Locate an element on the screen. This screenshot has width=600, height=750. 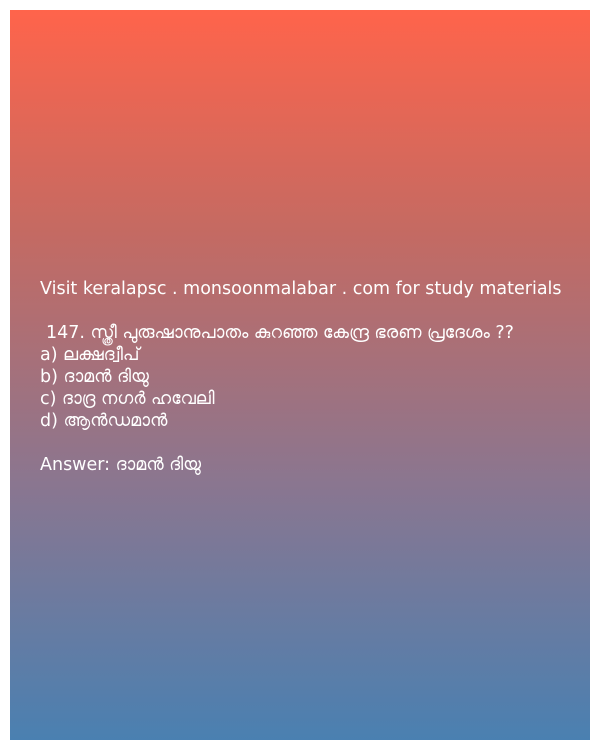
answer-text: Answer: ദാമൻ ദിയു is located at coordinates (121, 465).